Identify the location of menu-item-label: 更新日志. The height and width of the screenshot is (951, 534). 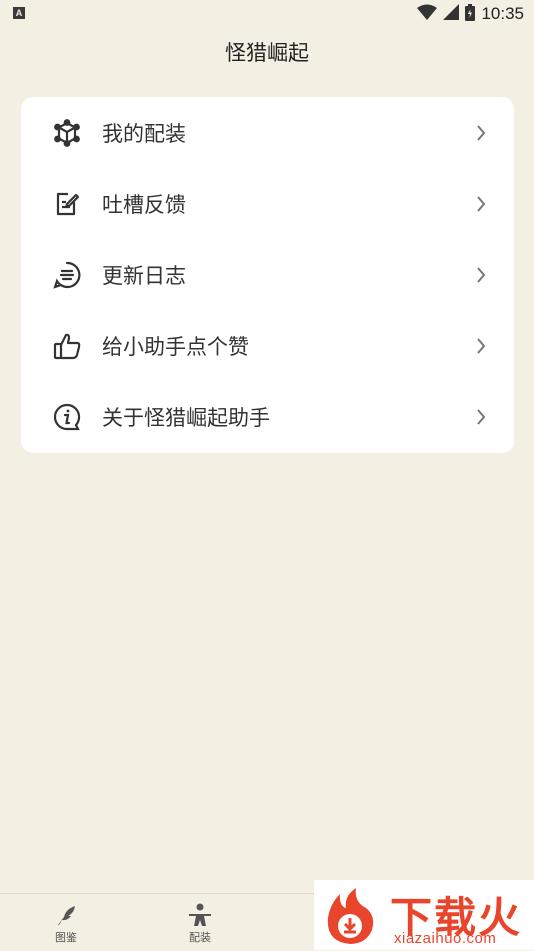
(144, 275).